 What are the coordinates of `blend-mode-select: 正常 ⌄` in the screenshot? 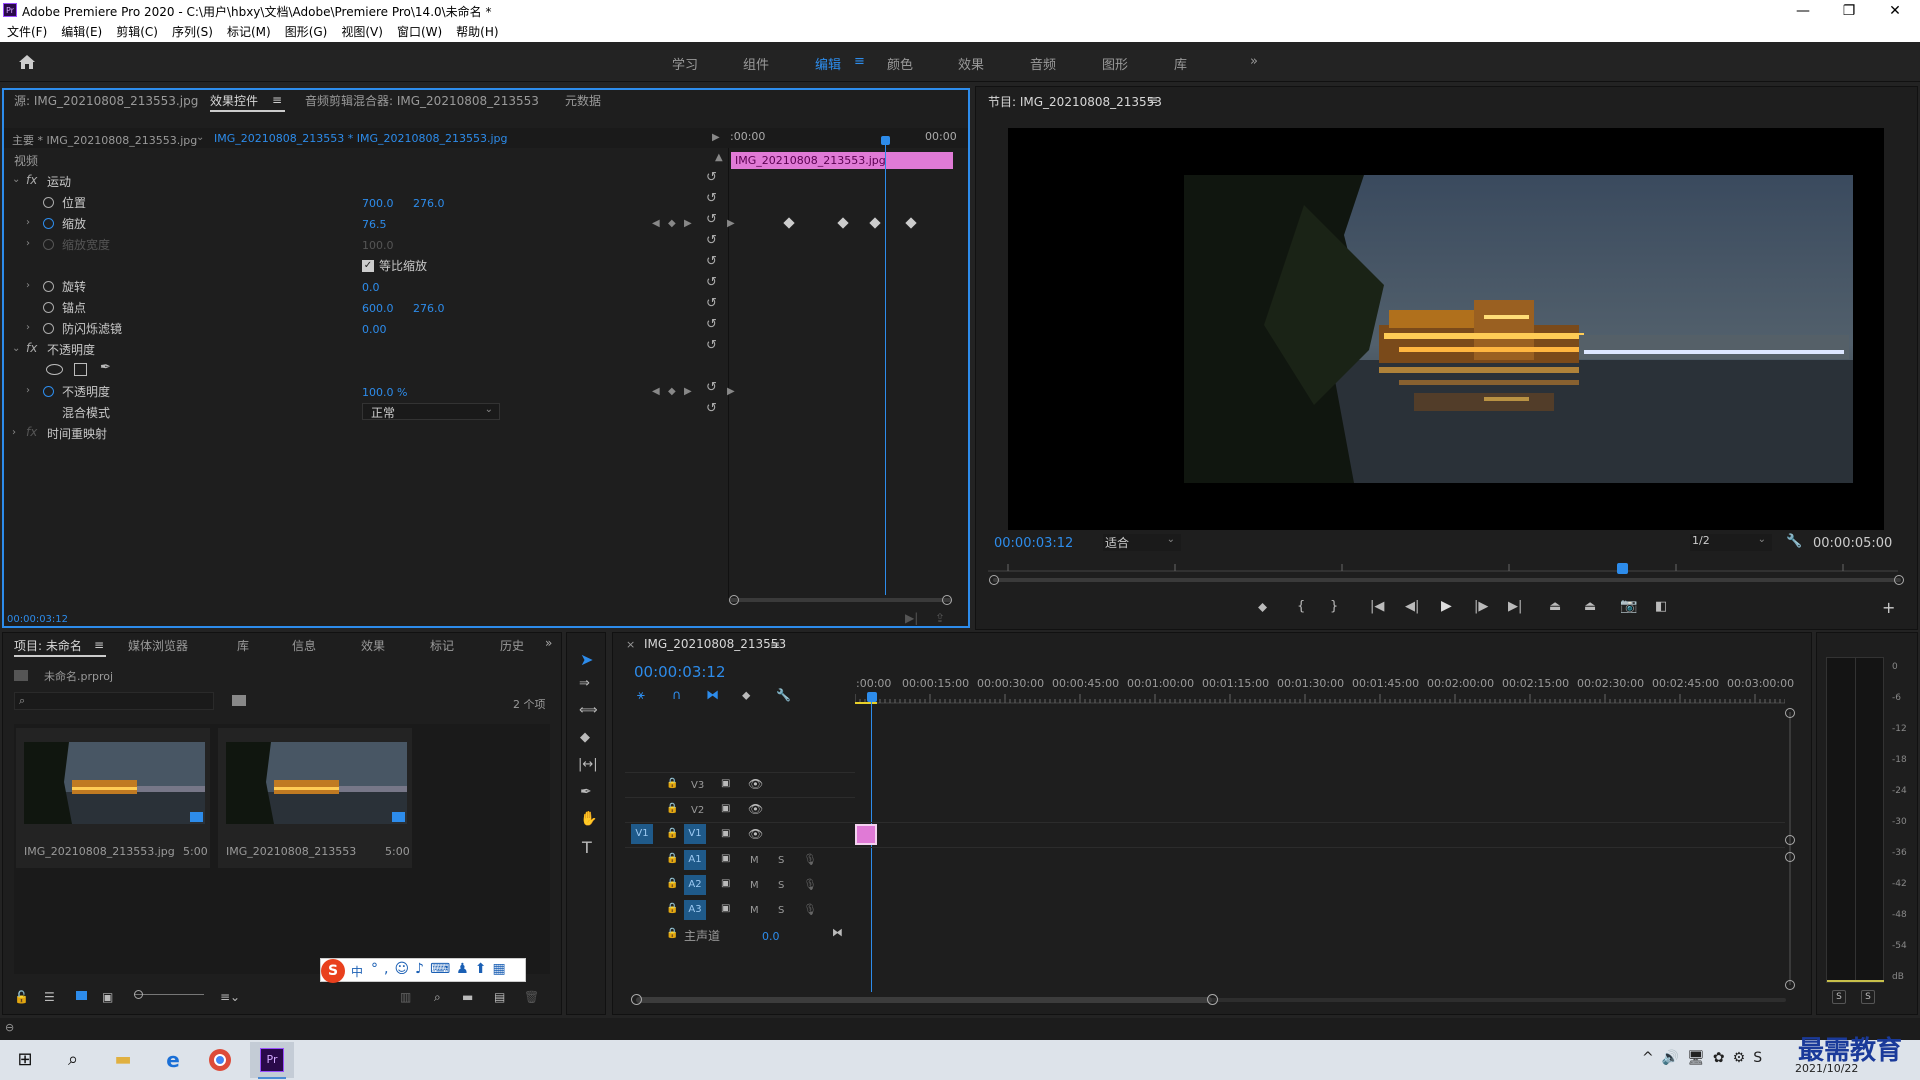 It's located at (431, 411).